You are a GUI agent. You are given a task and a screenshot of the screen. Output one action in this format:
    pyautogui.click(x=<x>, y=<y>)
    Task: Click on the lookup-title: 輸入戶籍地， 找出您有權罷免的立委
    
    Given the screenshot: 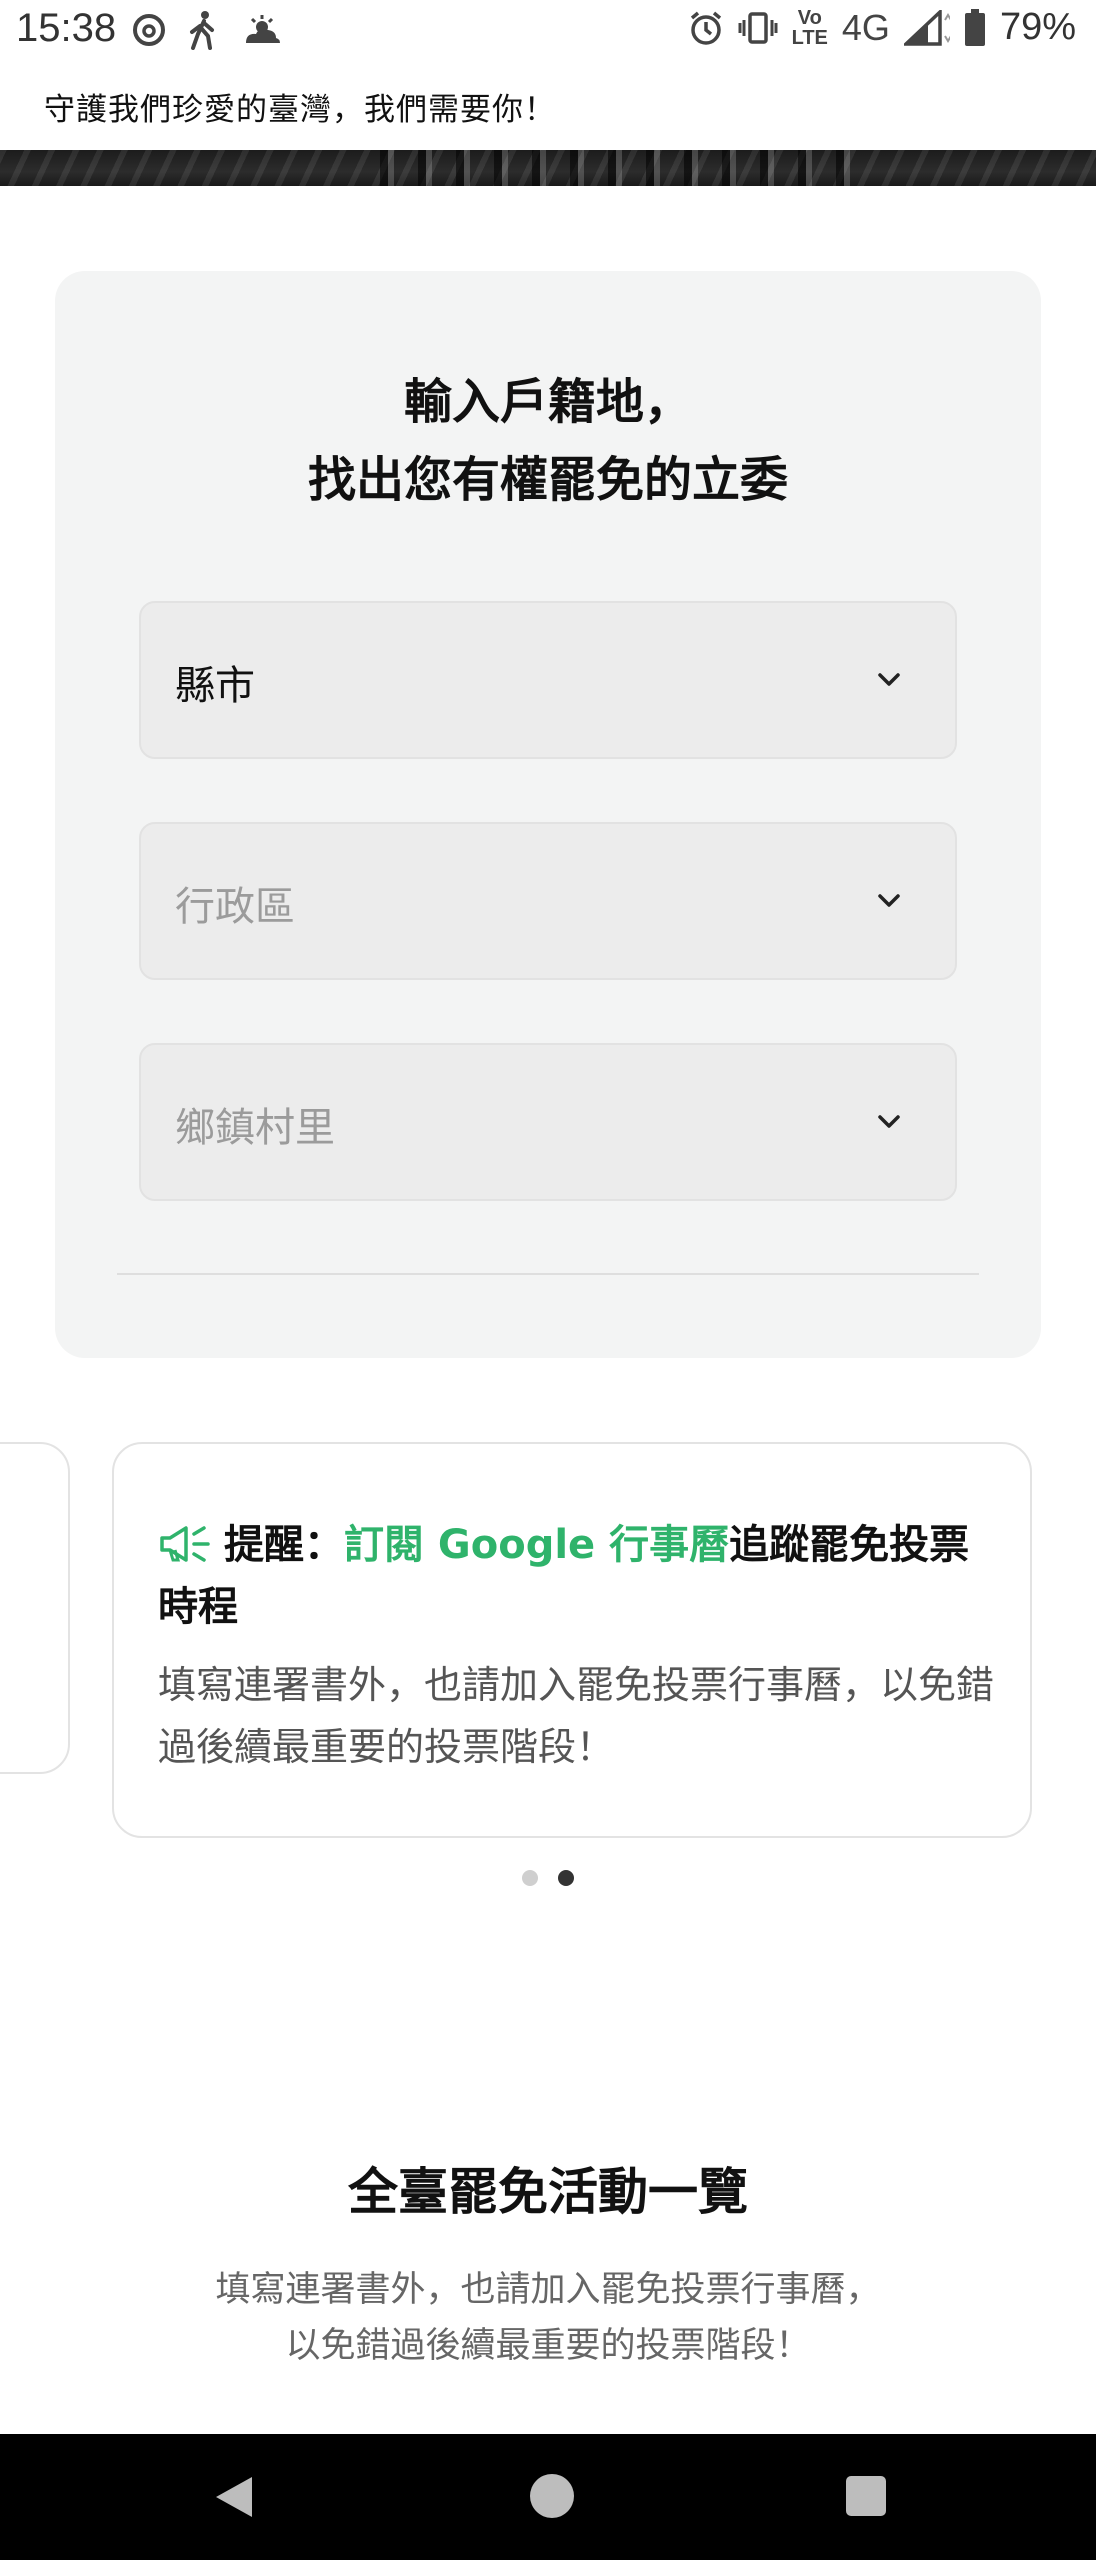 What is the action you would take?
    pyautogui.click(x=548, y=441)
    